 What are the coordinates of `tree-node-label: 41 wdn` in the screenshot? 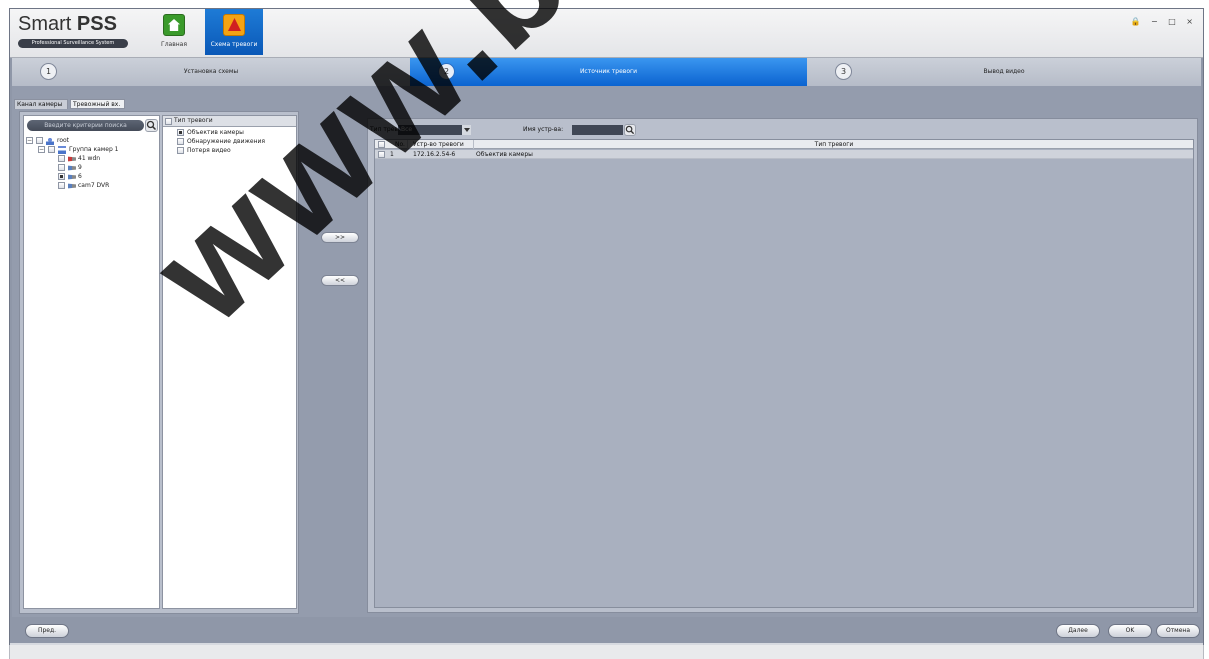 It's located at (89, 158).